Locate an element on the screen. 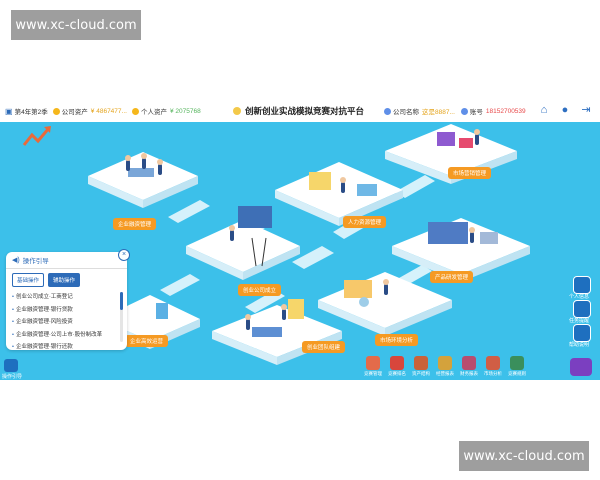 The height and width of the screenshot is (480, 600). tile-marketing is located at coordinates (451, 157).